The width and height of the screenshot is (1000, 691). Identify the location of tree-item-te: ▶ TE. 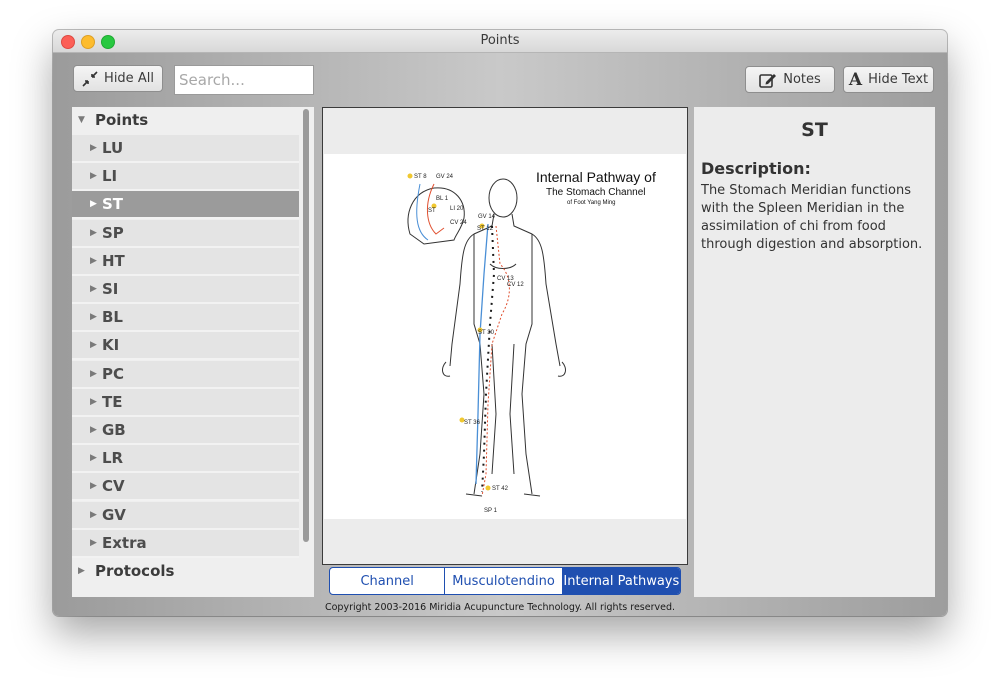
(185, 402).